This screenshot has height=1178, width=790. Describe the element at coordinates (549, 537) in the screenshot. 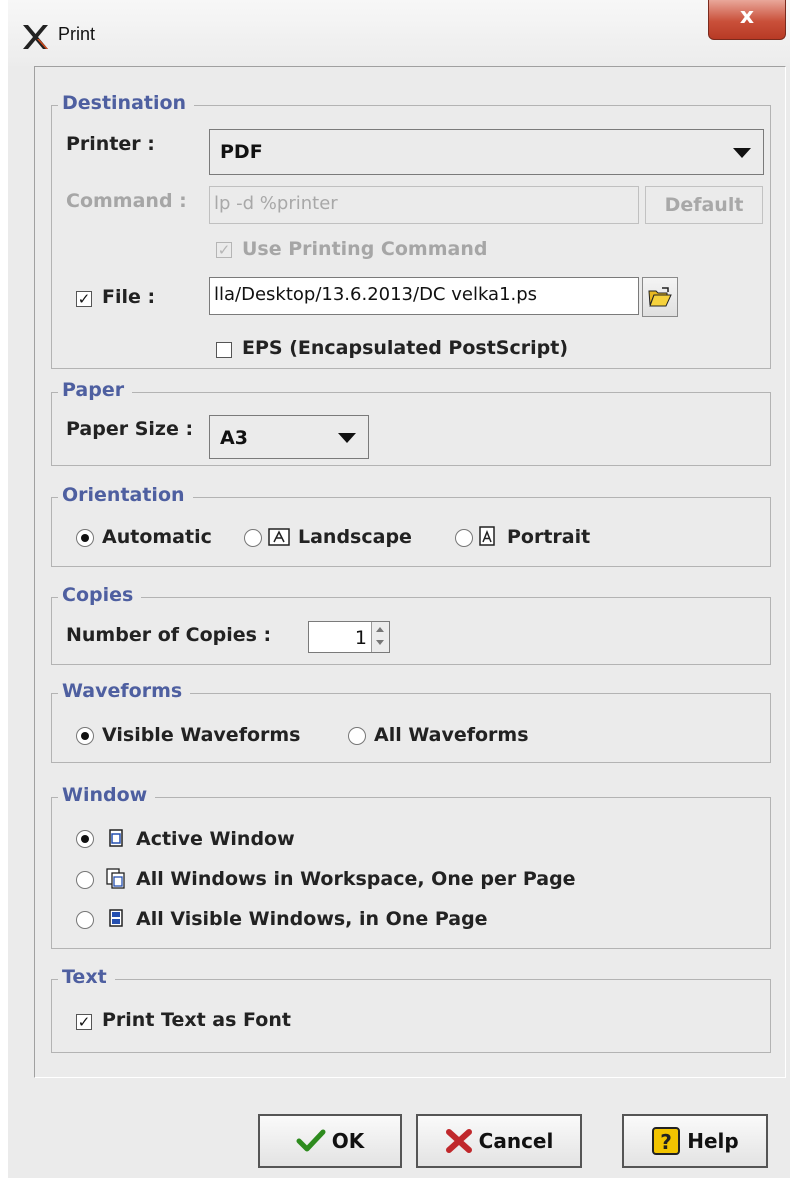

I see `orientation-portrait-label: Portrait` at that location.